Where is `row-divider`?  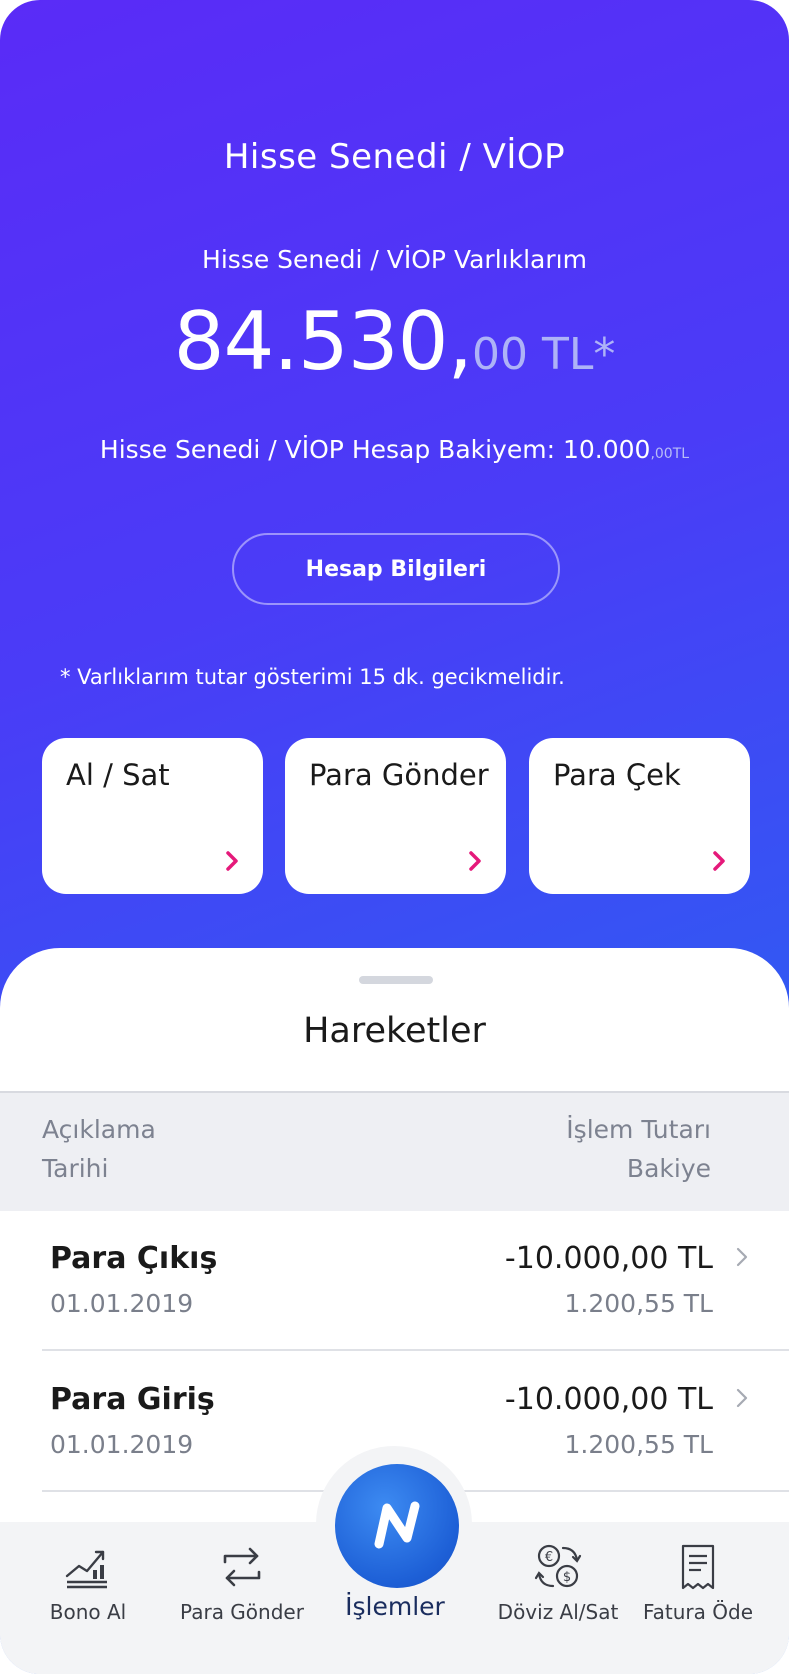 row-divider is located at coordinates (415, 1350).